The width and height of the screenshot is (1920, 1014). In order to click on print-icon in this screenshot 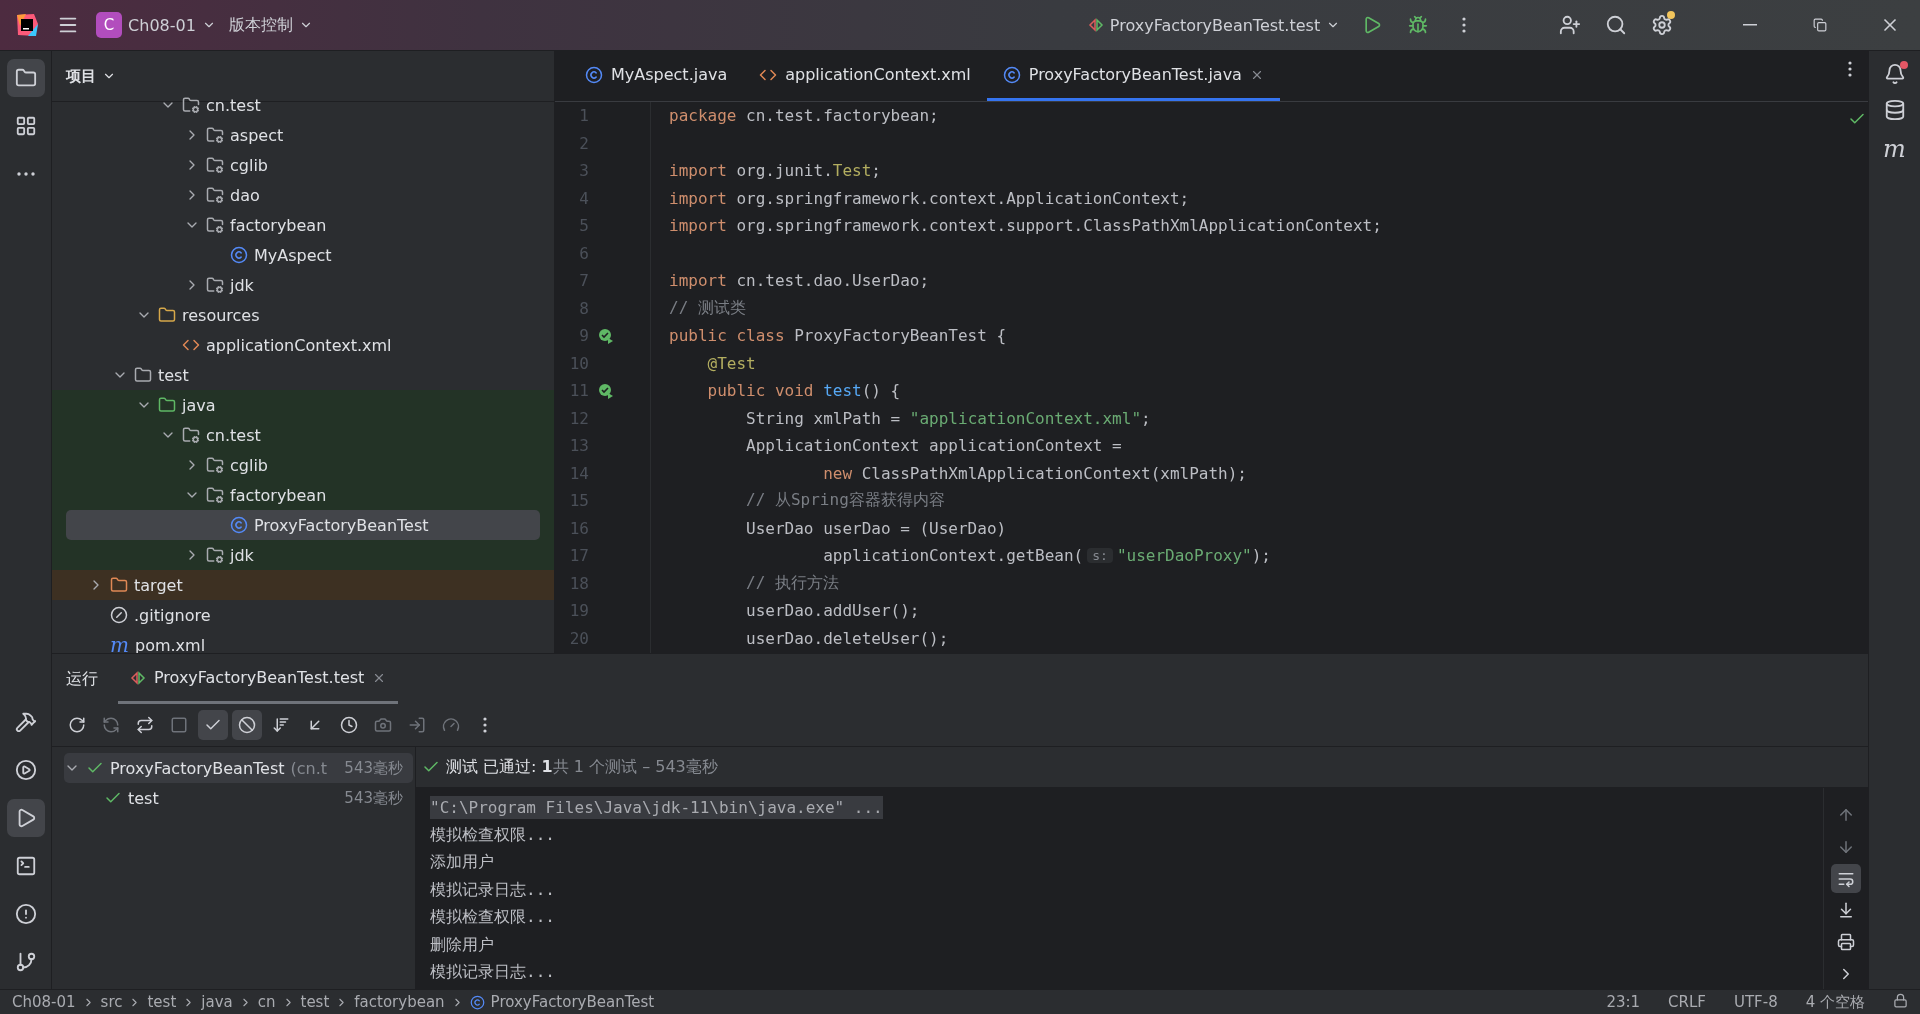, I will do `click(1846, 942)`.